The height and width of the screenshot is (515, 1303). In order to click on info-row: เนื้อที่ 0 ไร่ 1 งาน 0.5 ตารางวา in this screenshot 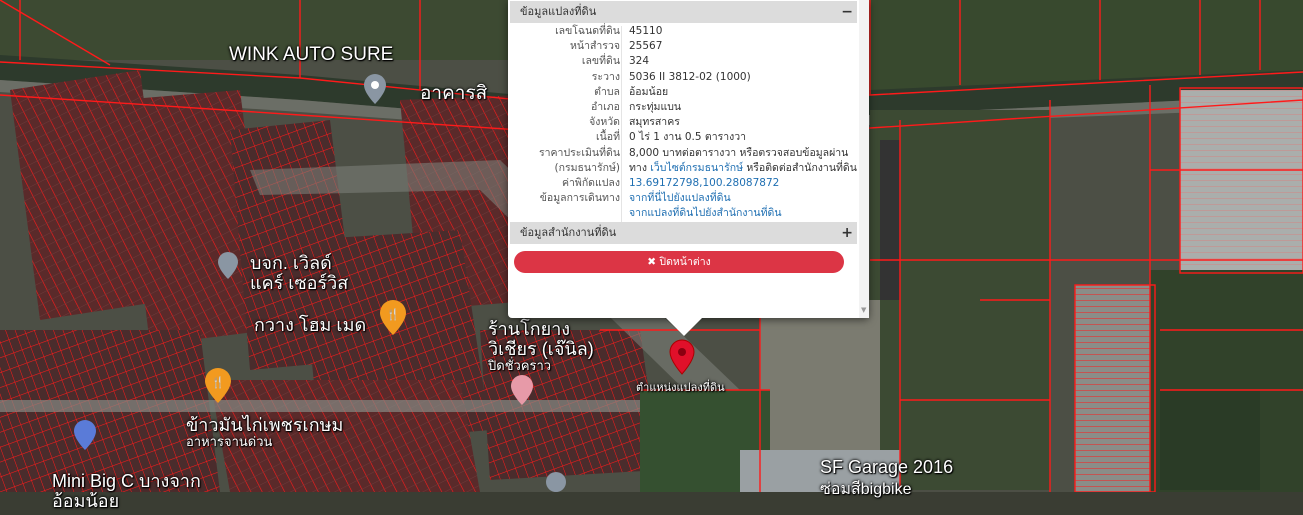, I will do `click(683, 137)`.